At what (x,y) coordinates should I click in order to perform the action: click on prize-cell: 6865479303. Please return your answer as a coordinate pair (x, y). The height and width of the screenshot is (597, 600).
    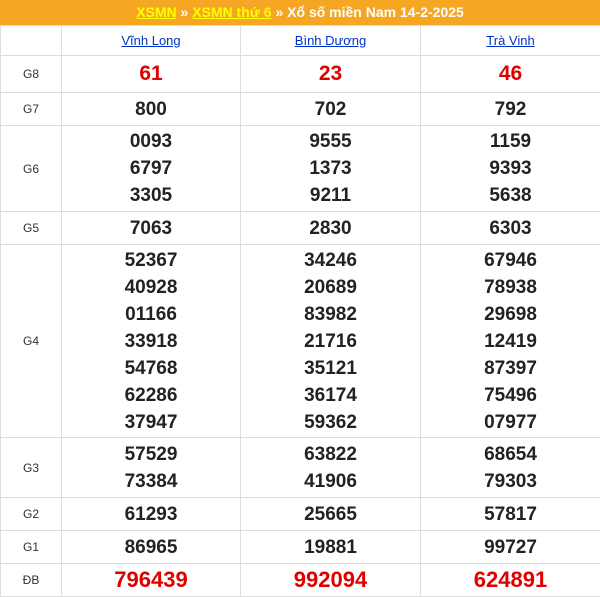
    Looking at the image, I should click on (510, 468).